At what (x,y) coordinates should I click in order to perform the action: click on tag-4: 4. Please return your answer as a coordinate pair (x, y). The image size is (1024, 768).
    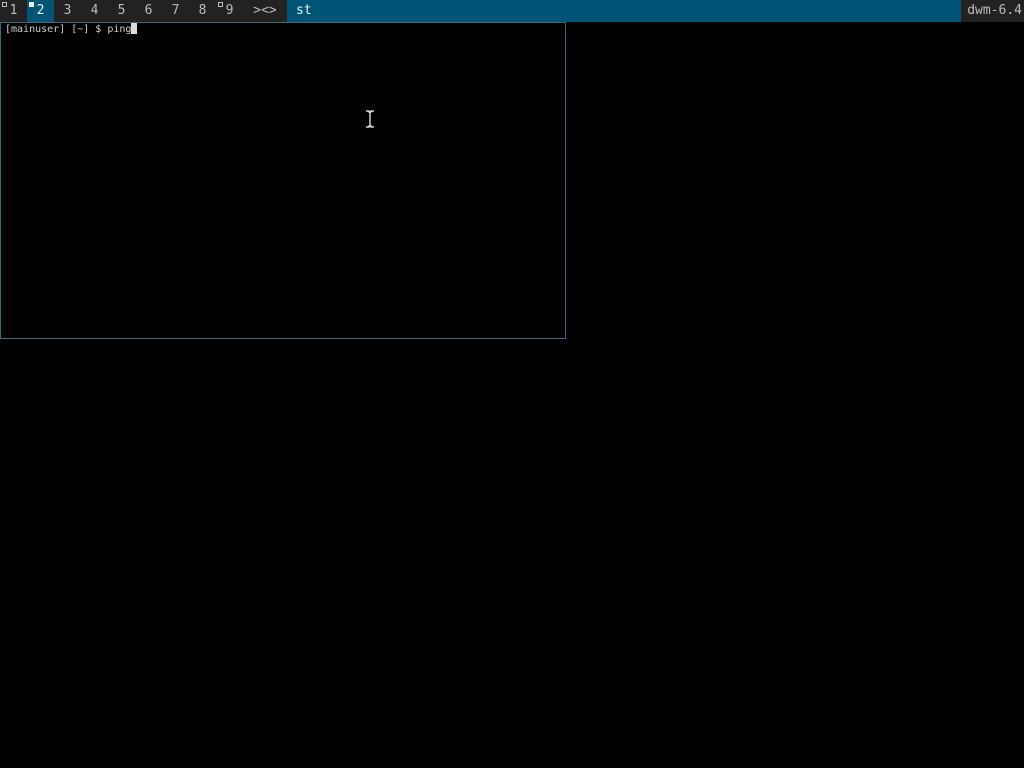
    Looking at the image, I should click on (94, 11).